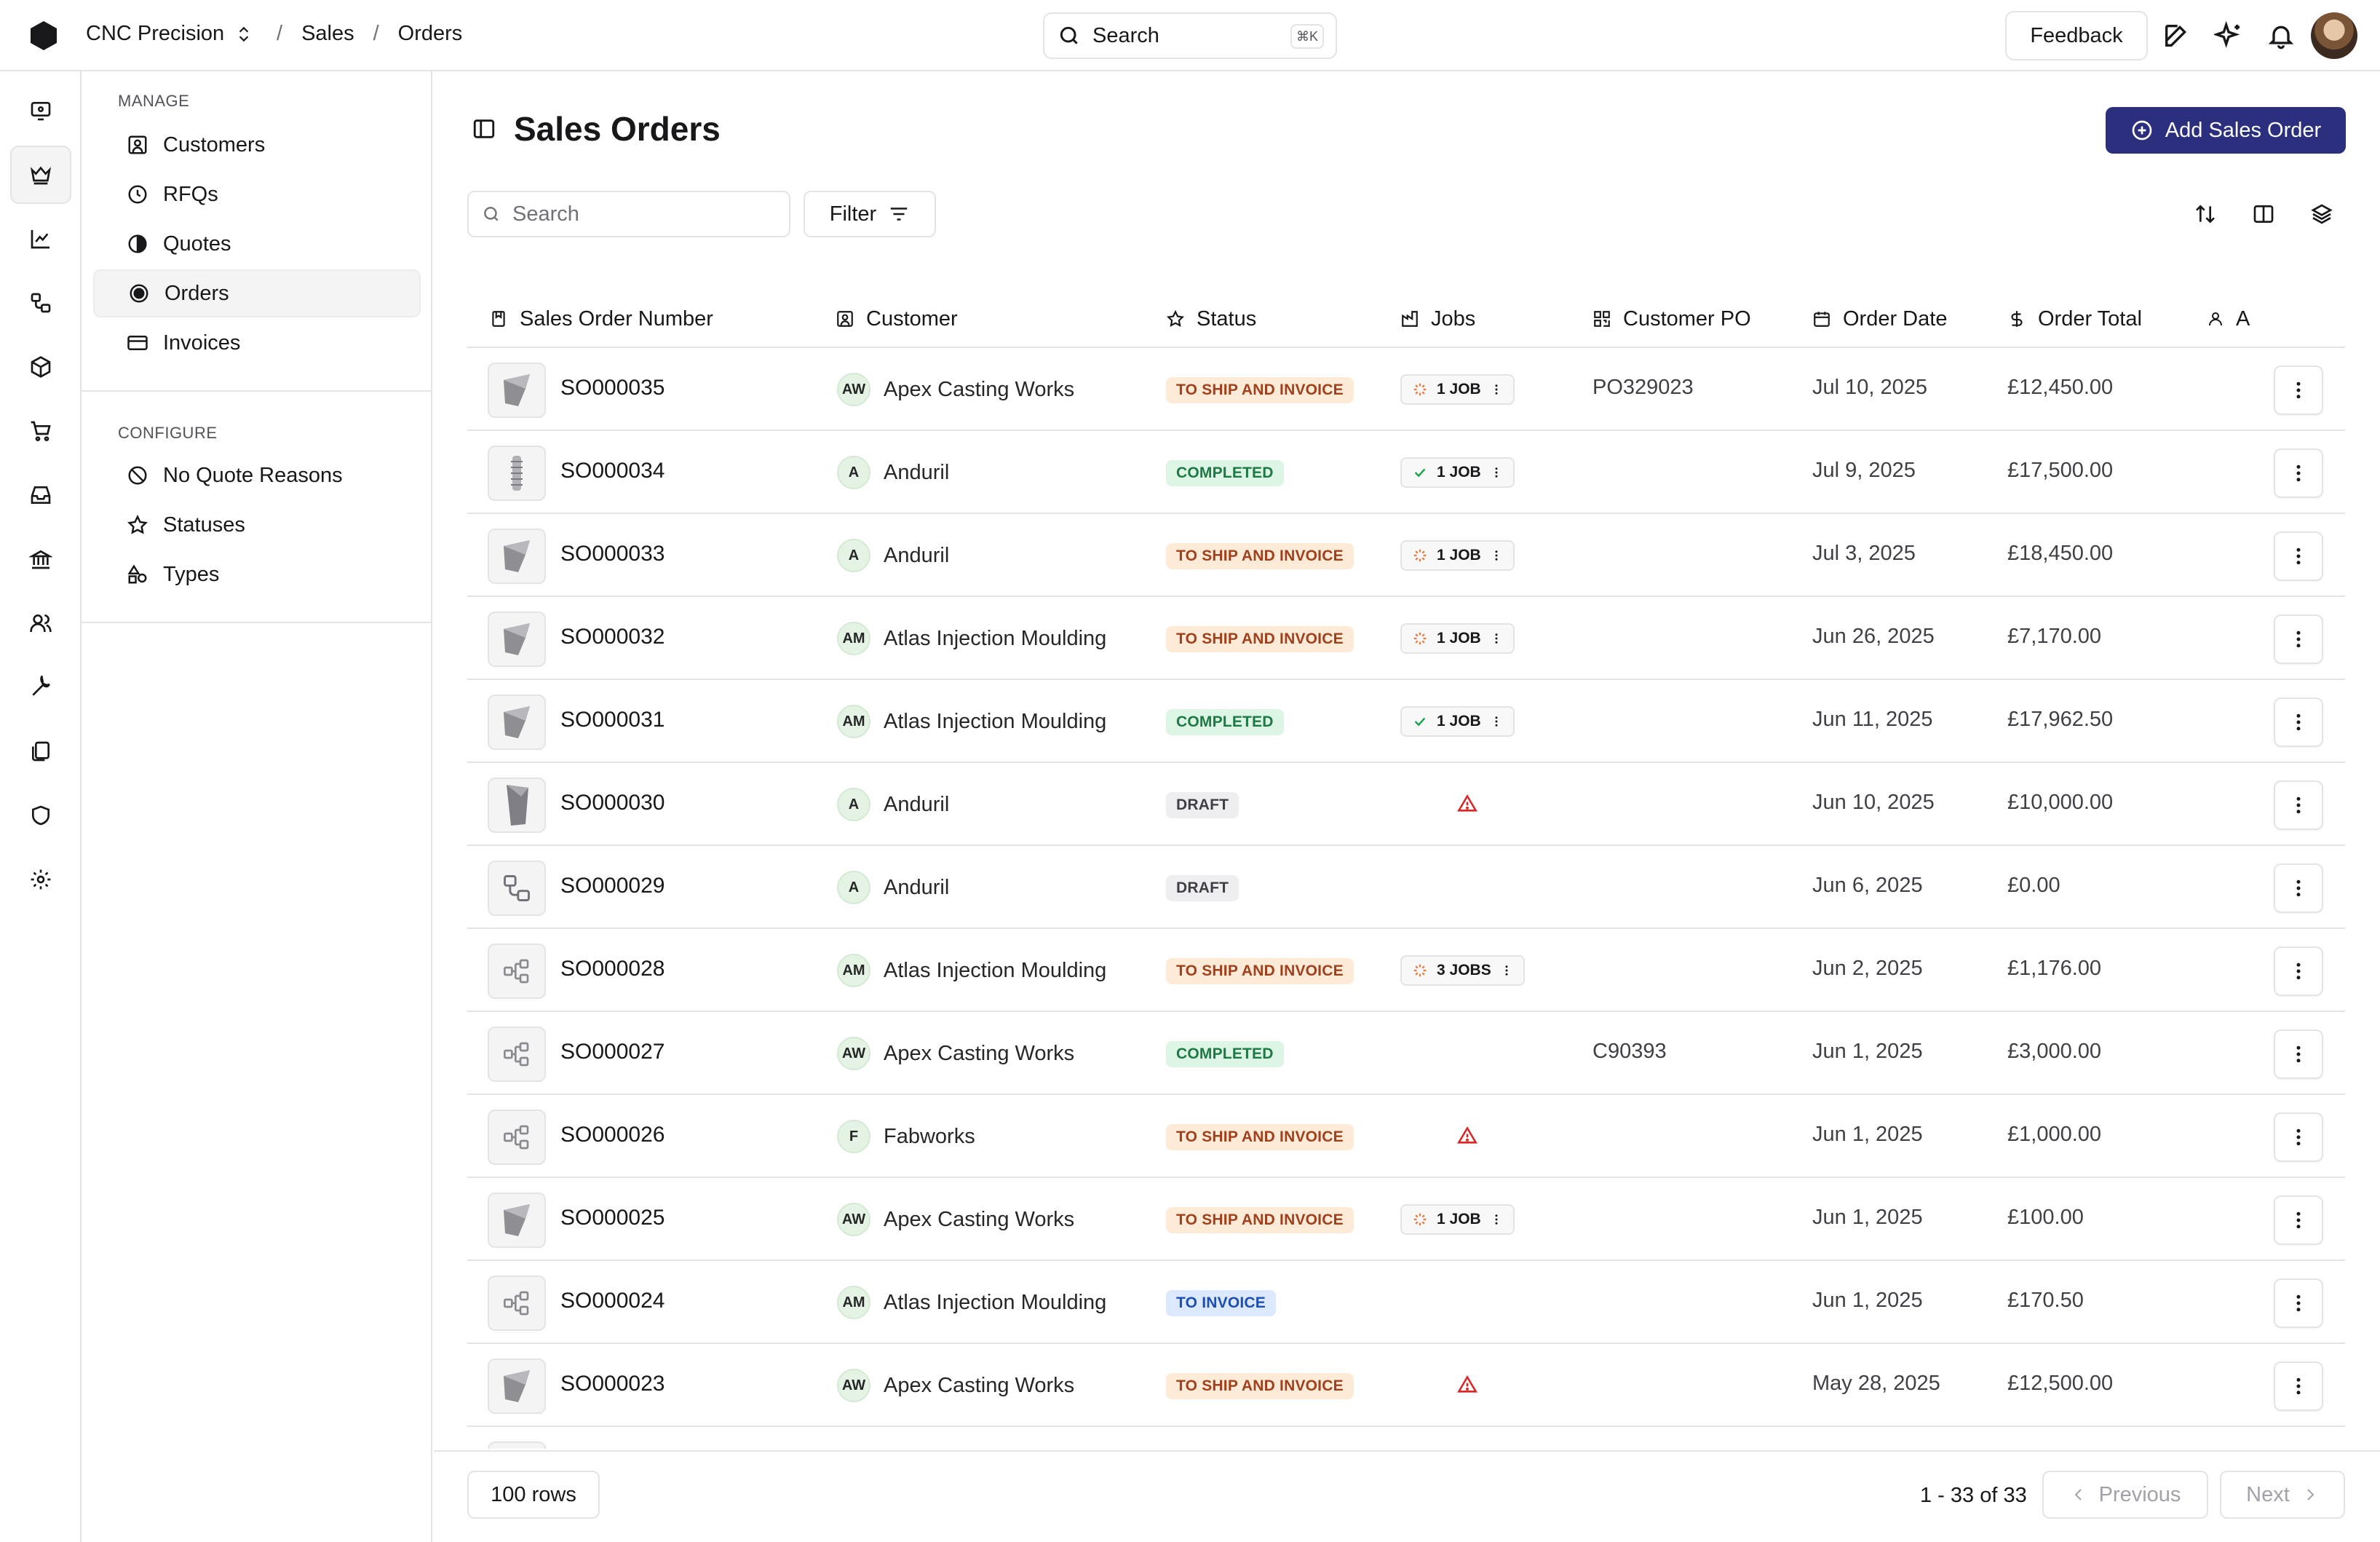 The image size is (2380, 1542). What do you see at coordinates (40, 175) in the screenshot?
I see `rail-sales` at bounding box center [40, 175].